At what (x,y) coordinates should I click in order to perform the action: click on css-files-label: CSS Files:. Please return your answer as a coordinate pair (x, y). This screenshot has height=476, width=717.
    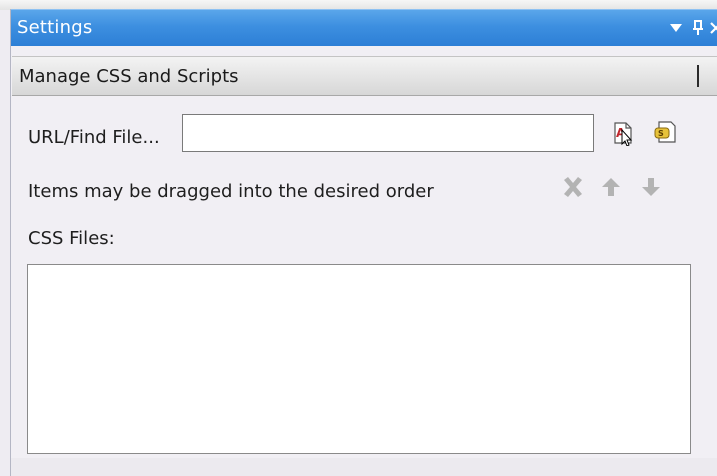
    Looking at the image, I should click on (71, 238).